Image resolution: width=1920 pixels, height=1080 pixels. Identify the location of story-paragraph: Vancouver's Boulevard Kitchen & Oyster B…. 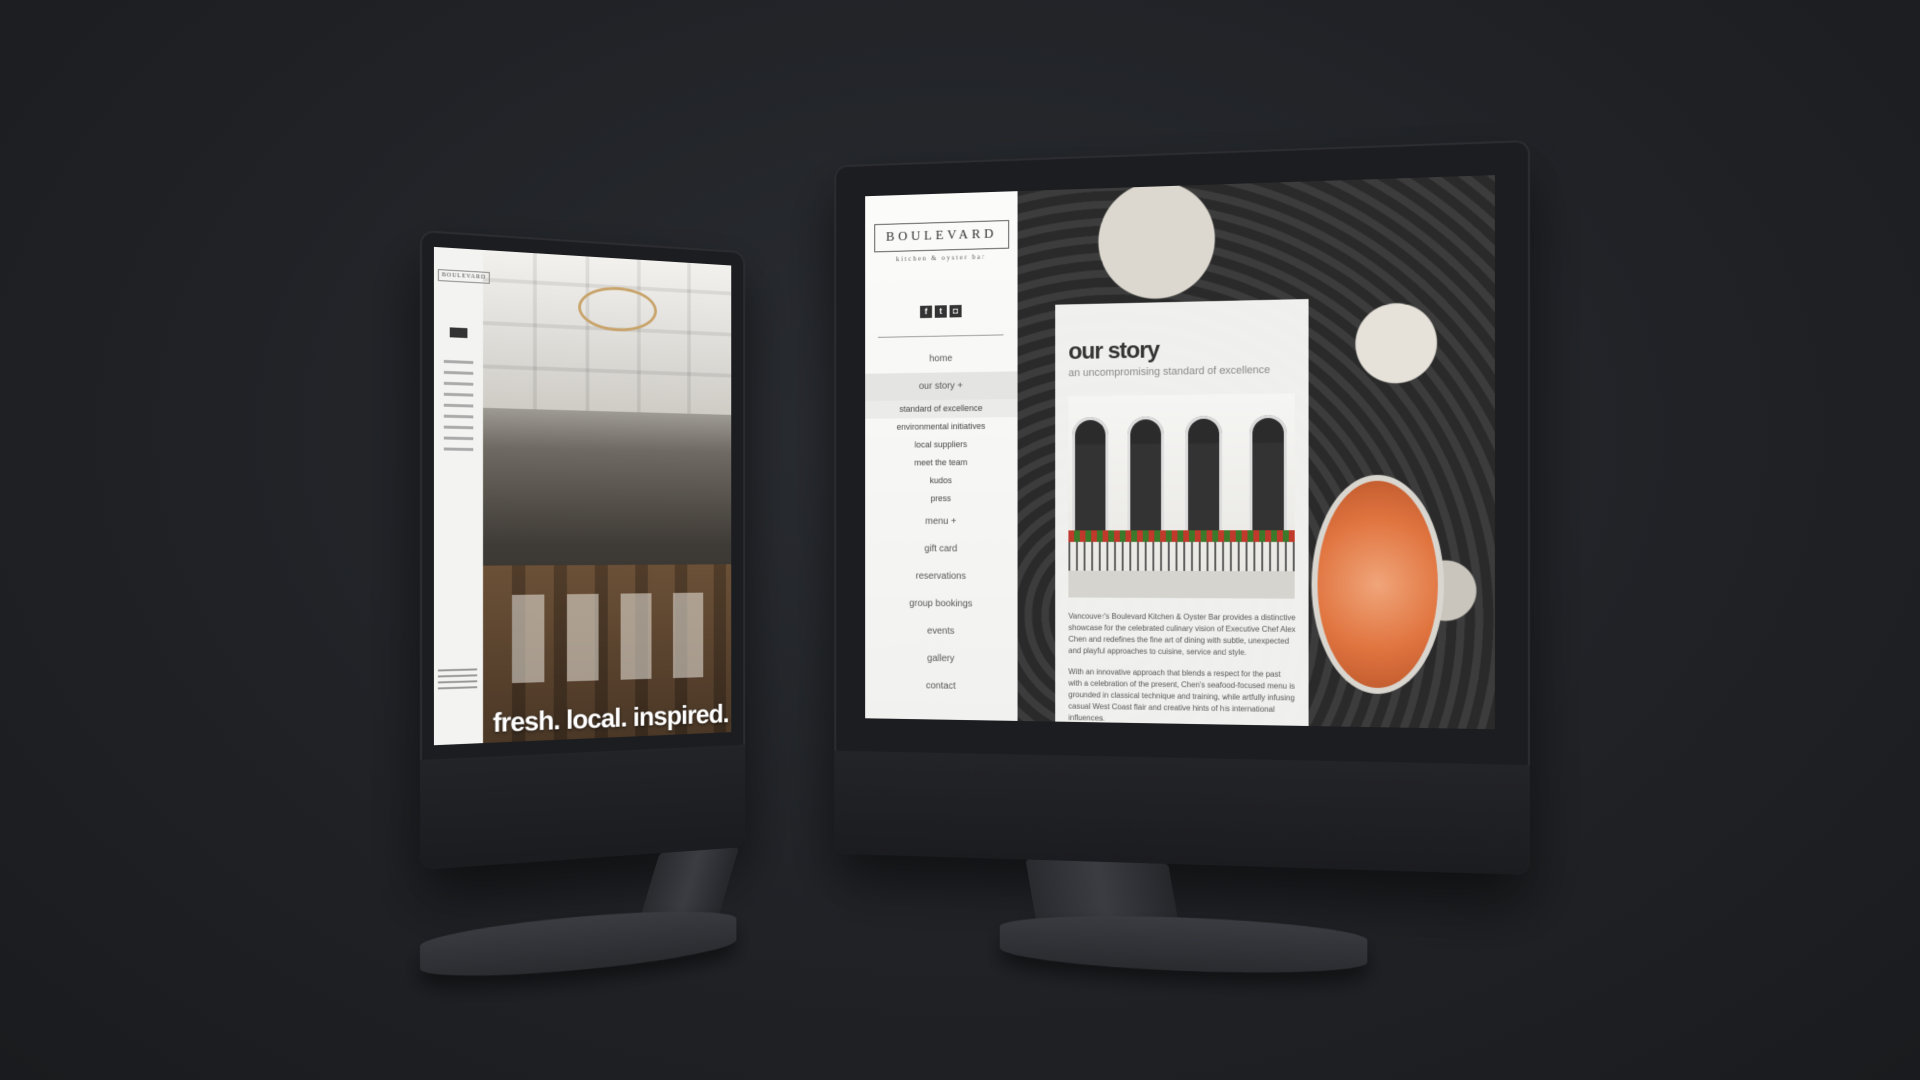
(1182, 634).